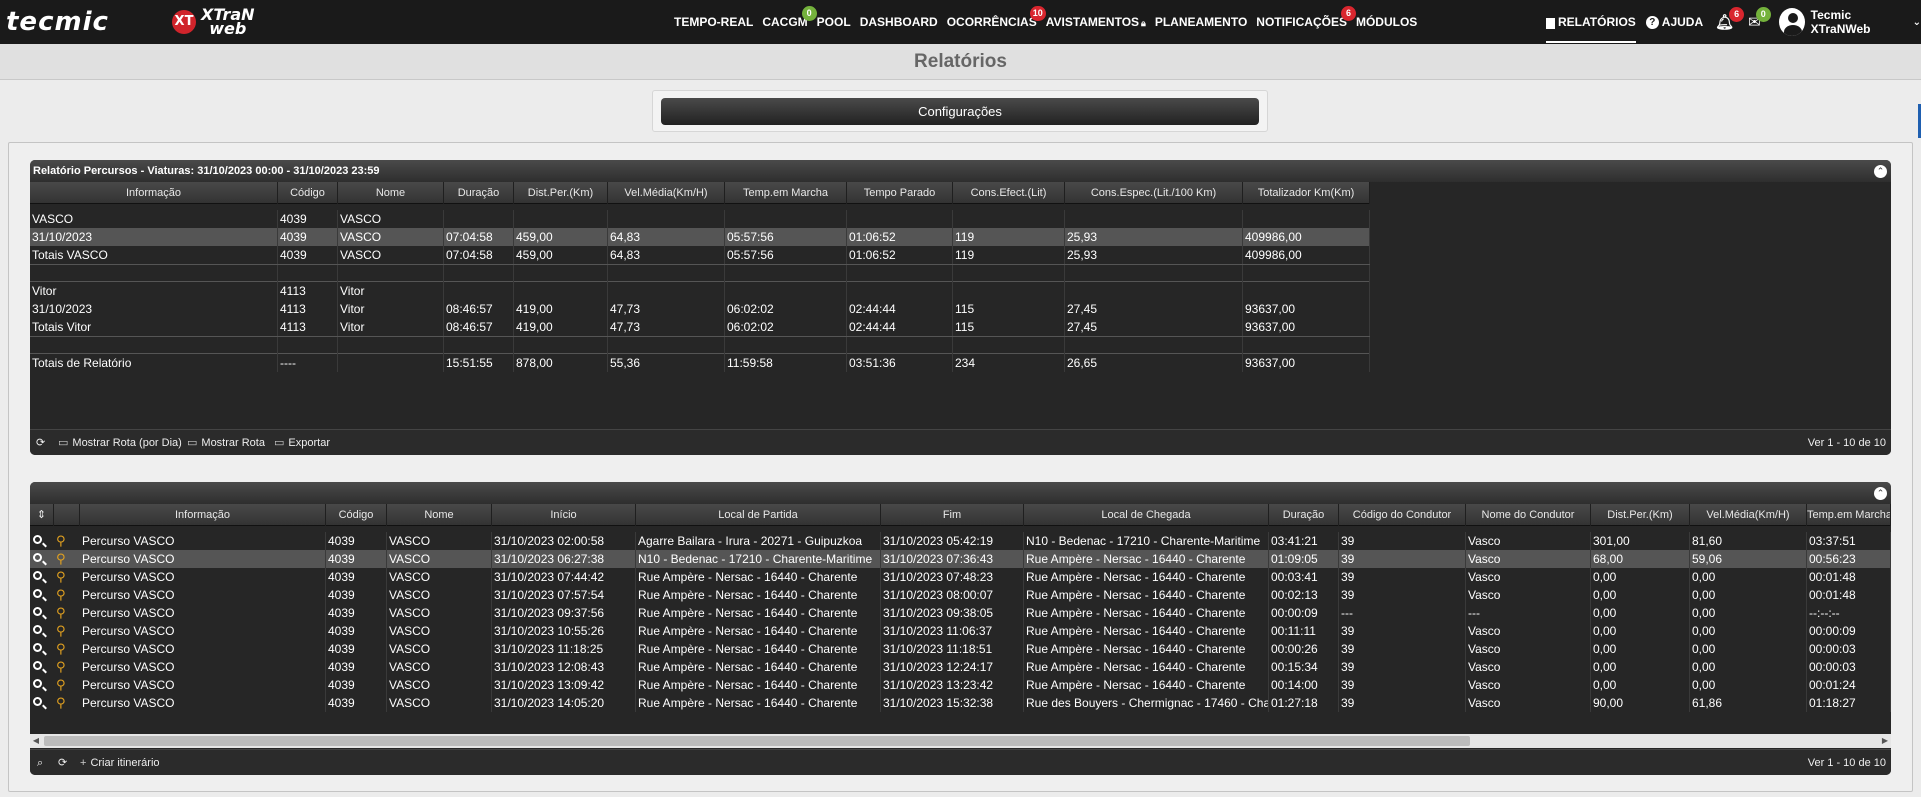 Image resolution: width=1921 pixels, height=797 pixels. What do you see at coordinates (899, 22) in the screenshot?
I see `nav-item-3: DASHBOARD` at bounding box center [899, 22].